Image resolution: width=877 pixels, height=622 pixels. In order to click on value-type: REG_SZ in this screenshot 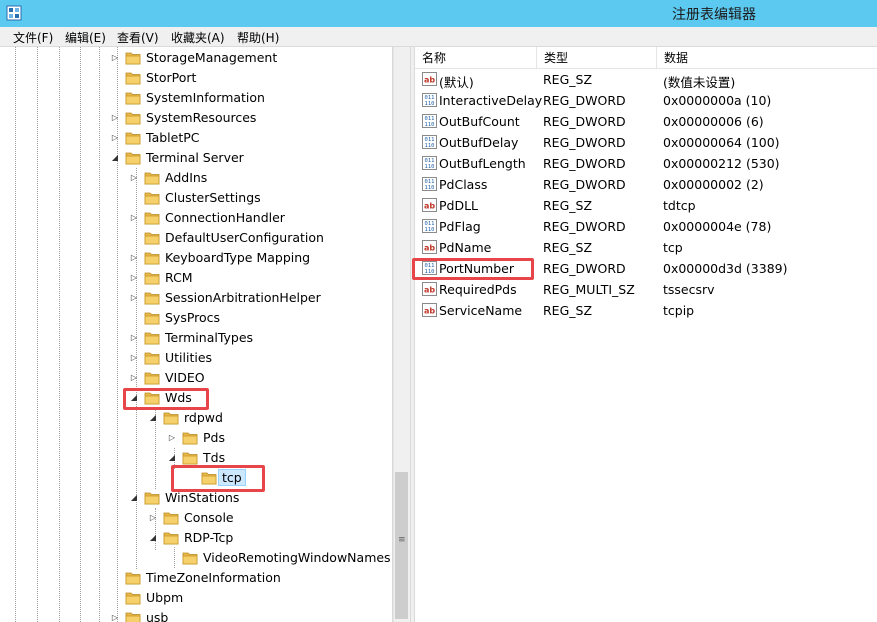, I will do `click(568, 79)`.